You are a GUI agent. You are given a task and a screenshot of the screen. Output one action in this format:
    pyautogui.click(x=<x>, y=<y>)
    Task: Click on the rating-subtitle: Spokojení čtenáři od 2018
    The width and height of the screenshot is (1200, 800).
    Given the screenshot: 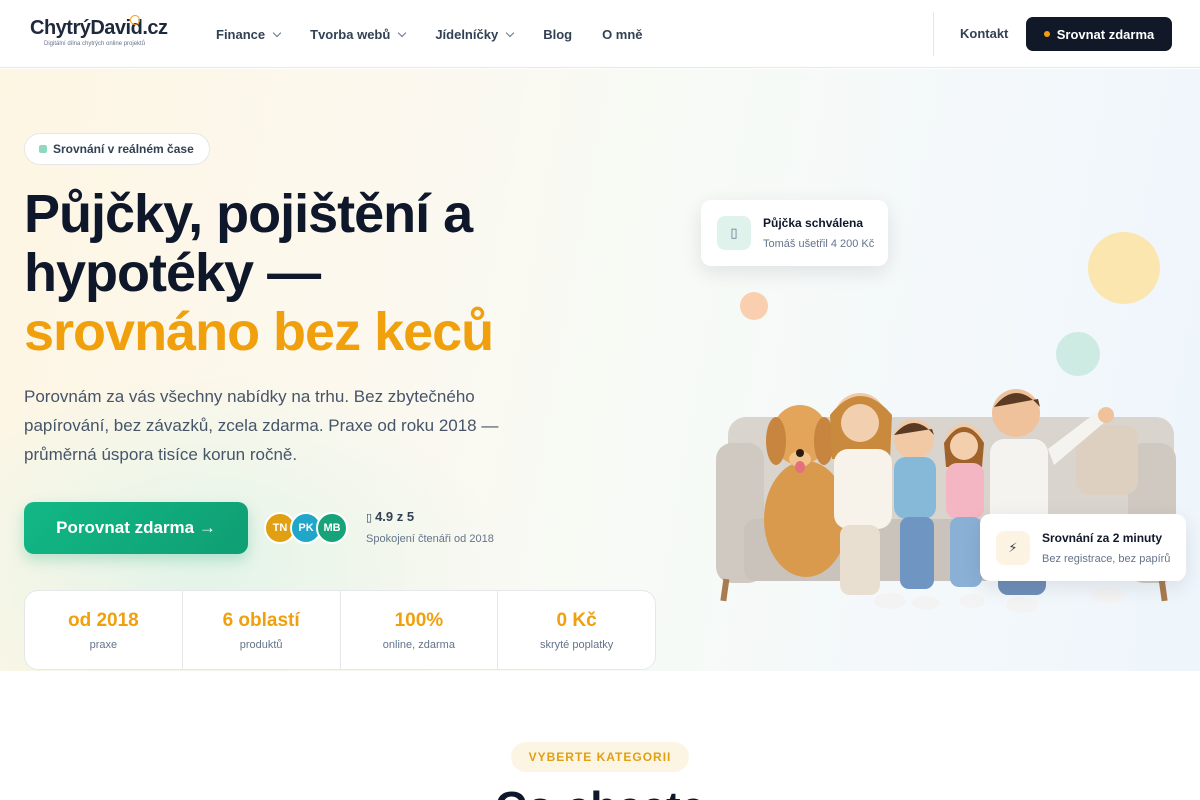 What is the action you would take?
    pyautogui.click(x=430, y=539)
    